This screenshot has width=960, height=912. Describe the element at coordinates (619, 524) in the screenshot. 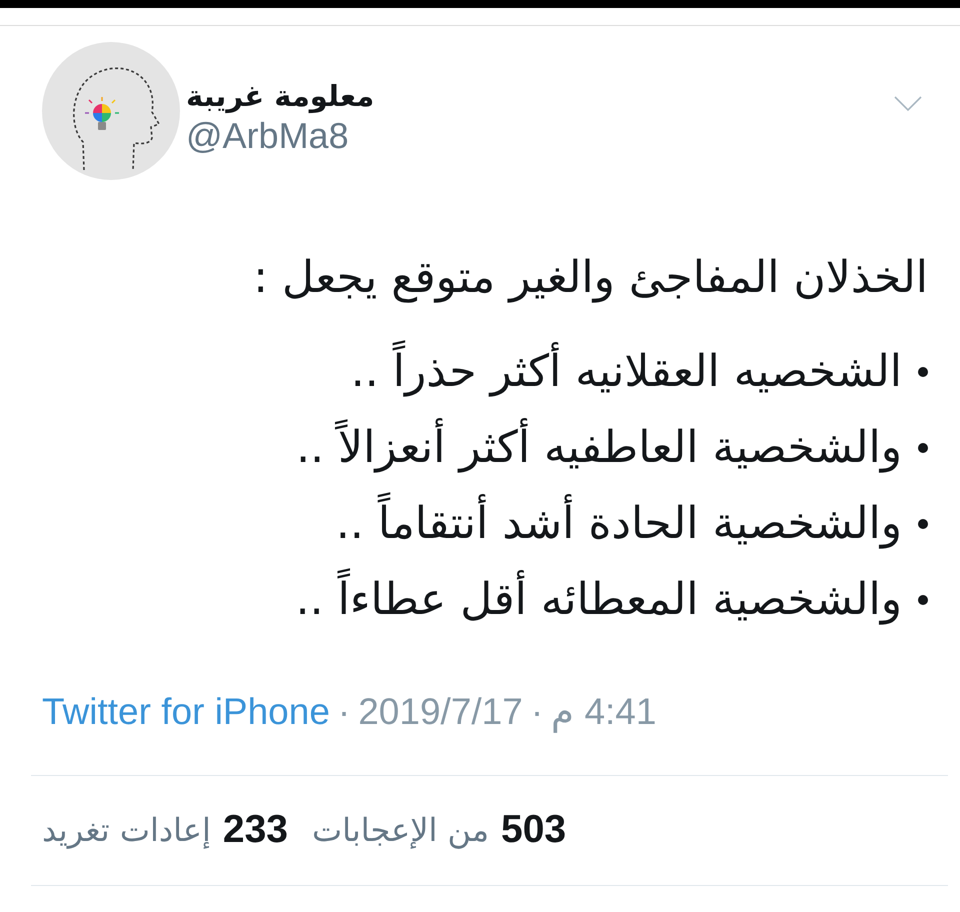

I see `tweet-list-item: والشخصية الحادة أشد أنتقاماً ..` at that location.